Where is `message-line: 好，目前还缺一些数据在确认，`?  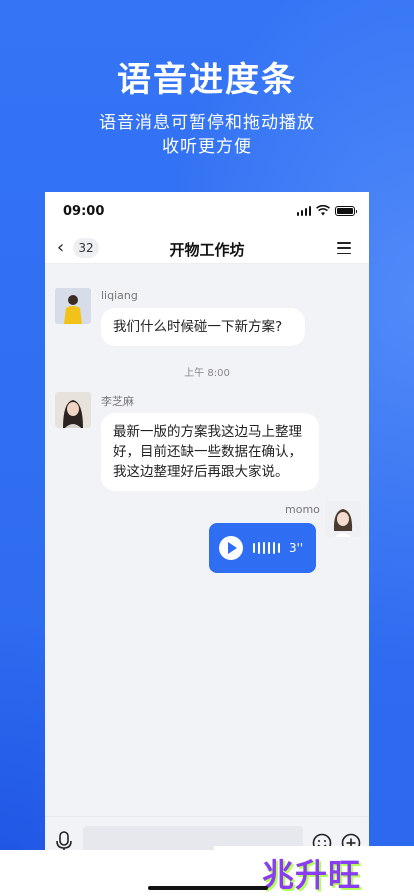 message-line: 好，目前还缺一些数据在确认， is located at coordinates (207, 452).